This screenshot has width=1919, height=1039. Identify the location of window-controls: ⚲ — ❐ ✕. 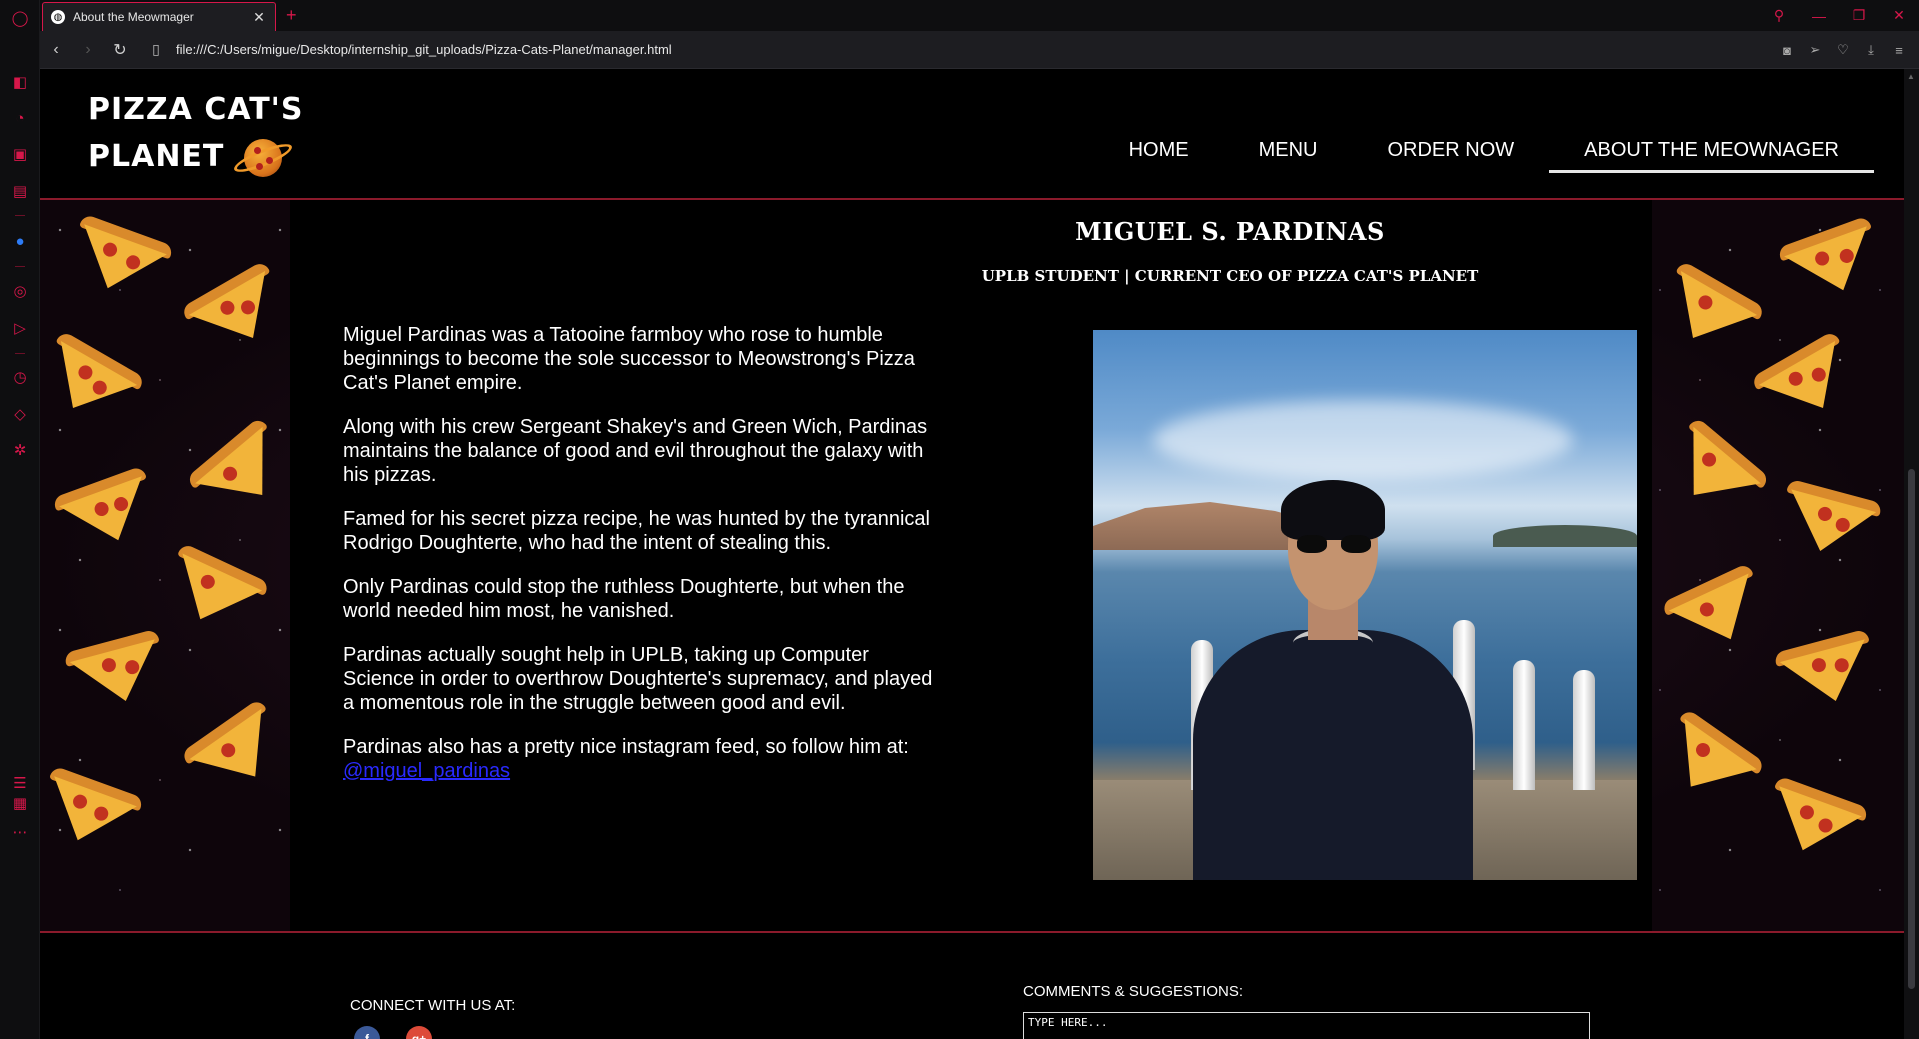
(1839, 15).